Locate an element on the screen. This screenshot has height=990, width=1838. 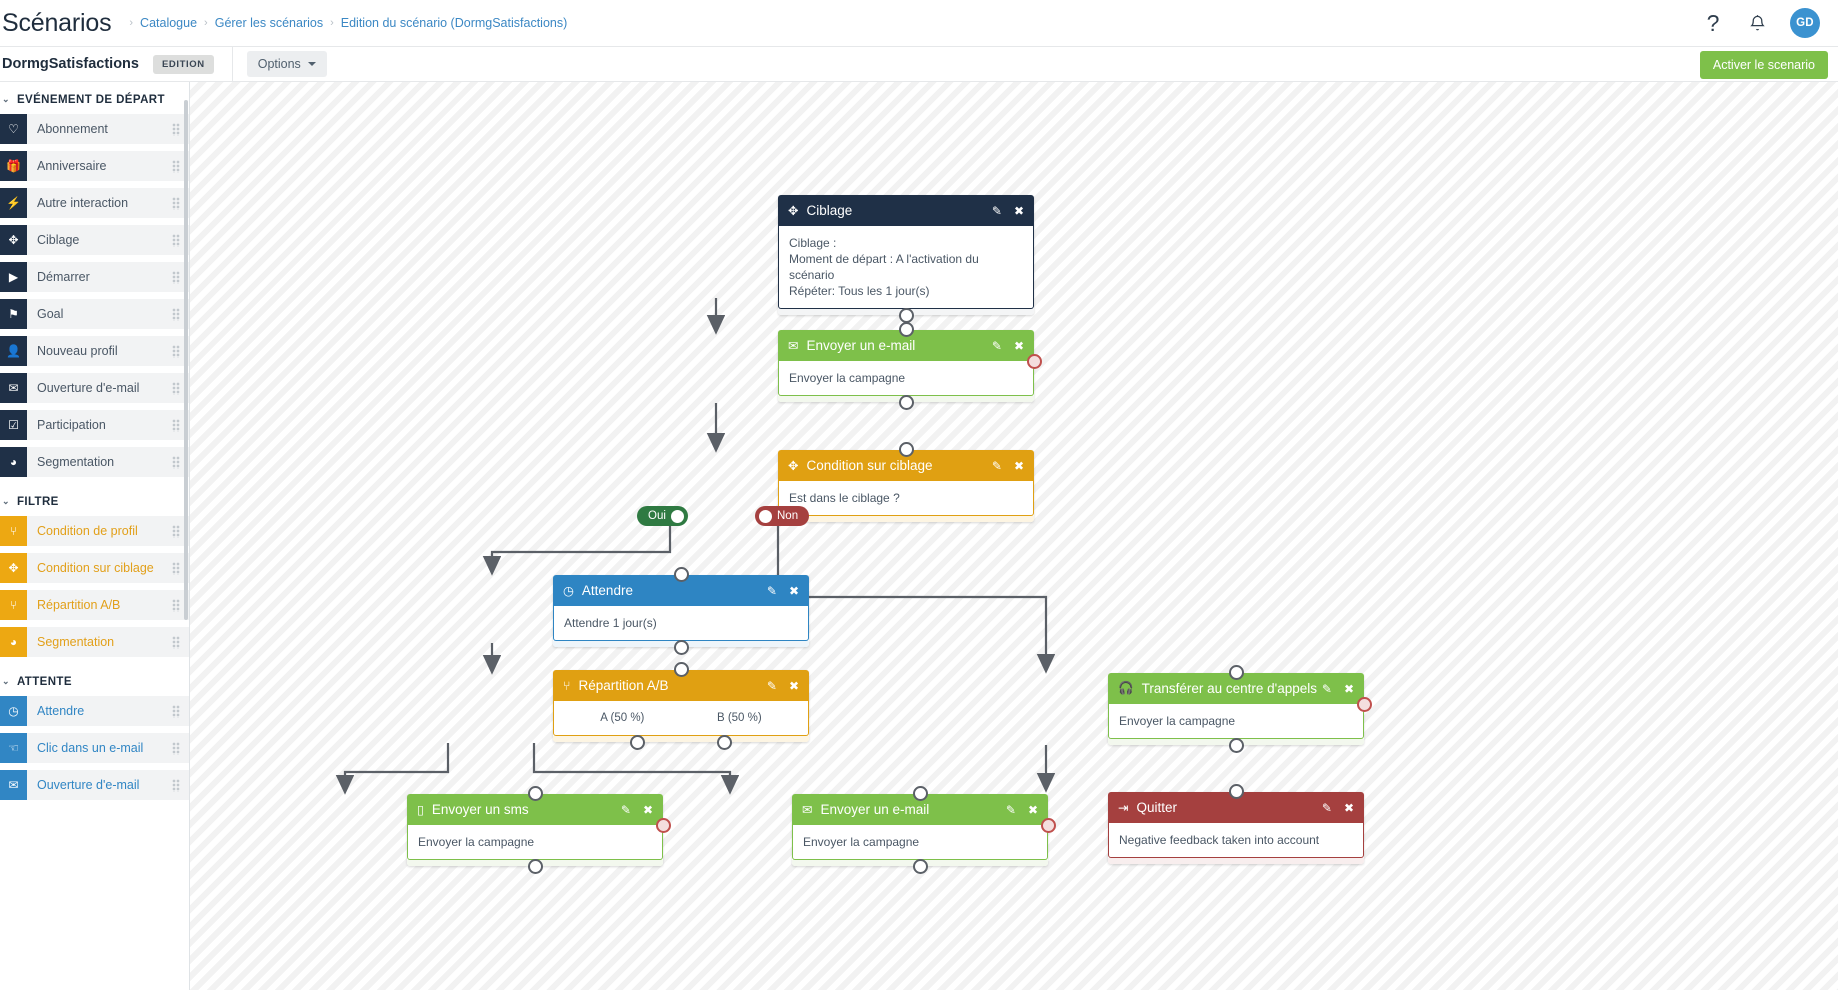
sidebar-item-attendre: ◷ Attendre is located at coordinates (94, 711).